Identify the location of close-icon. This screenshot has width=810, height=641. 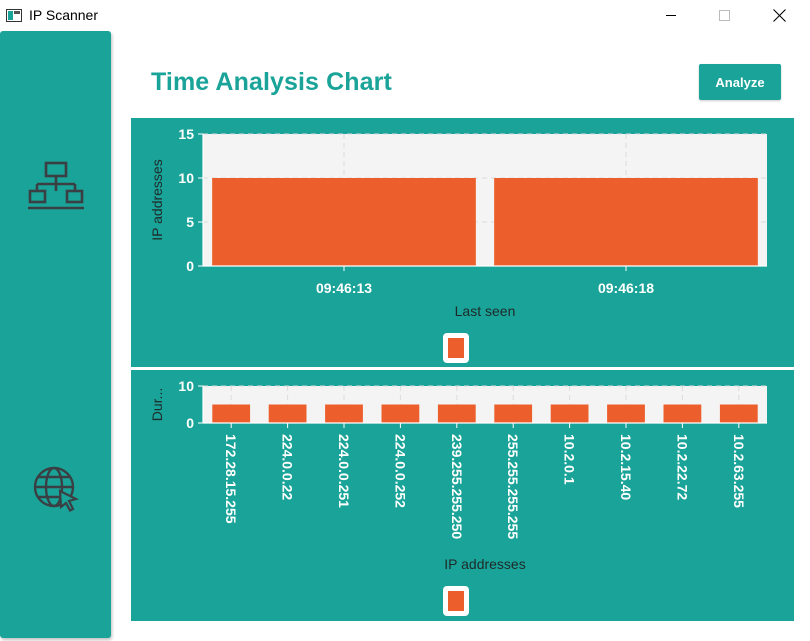
(779, 15).